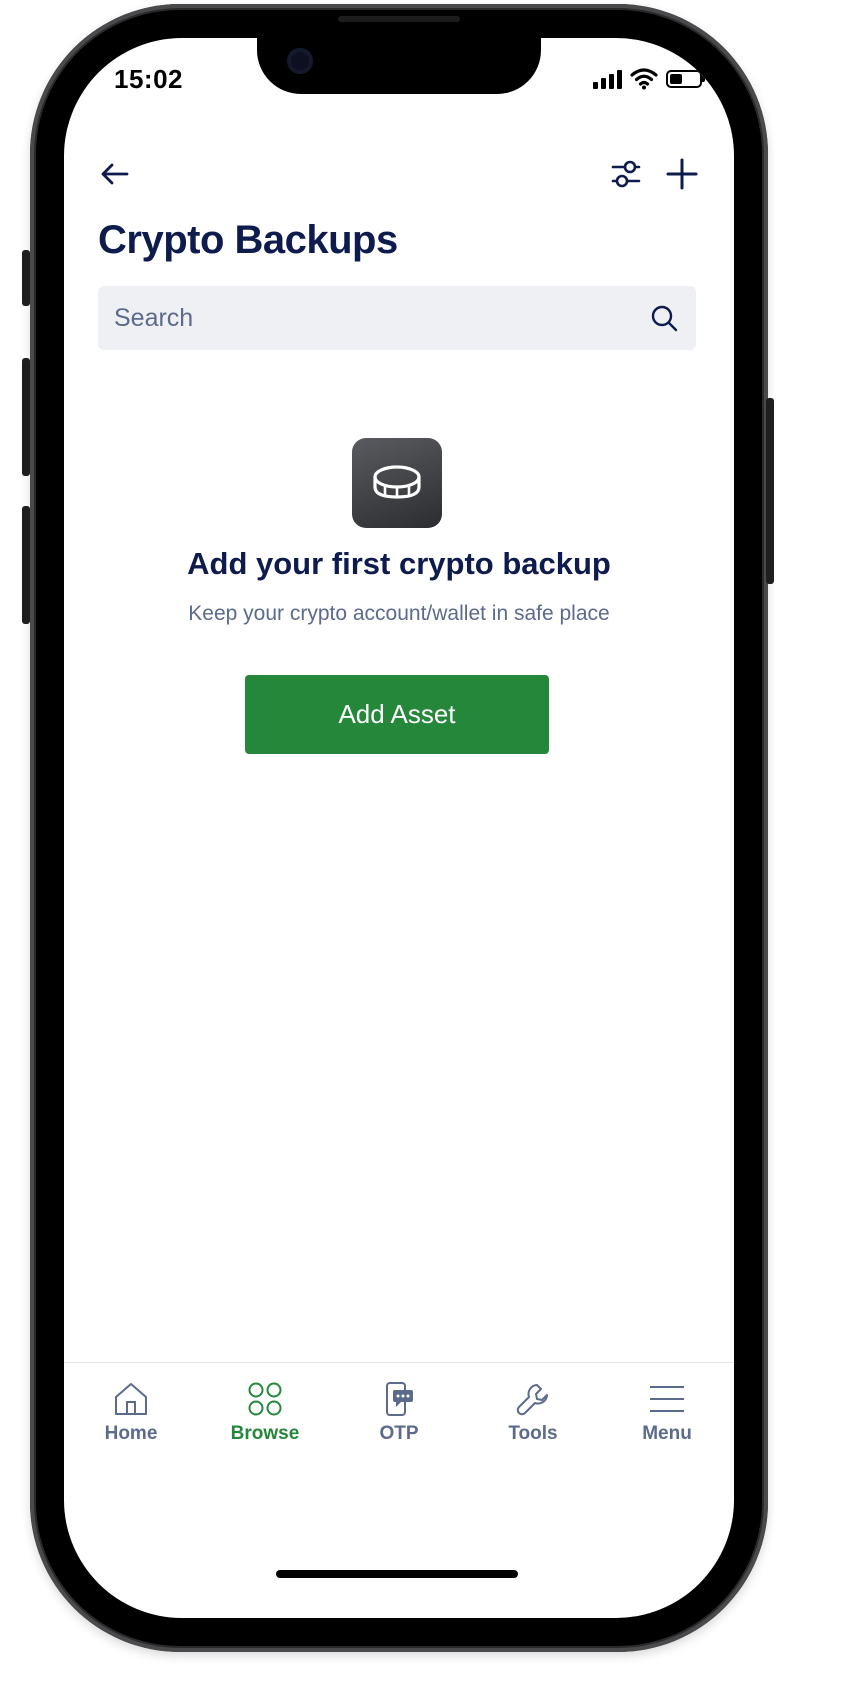 Image resolution: width=849 pixels, height=1695 pixels. I want to click on search-bar, so click(397, 318).